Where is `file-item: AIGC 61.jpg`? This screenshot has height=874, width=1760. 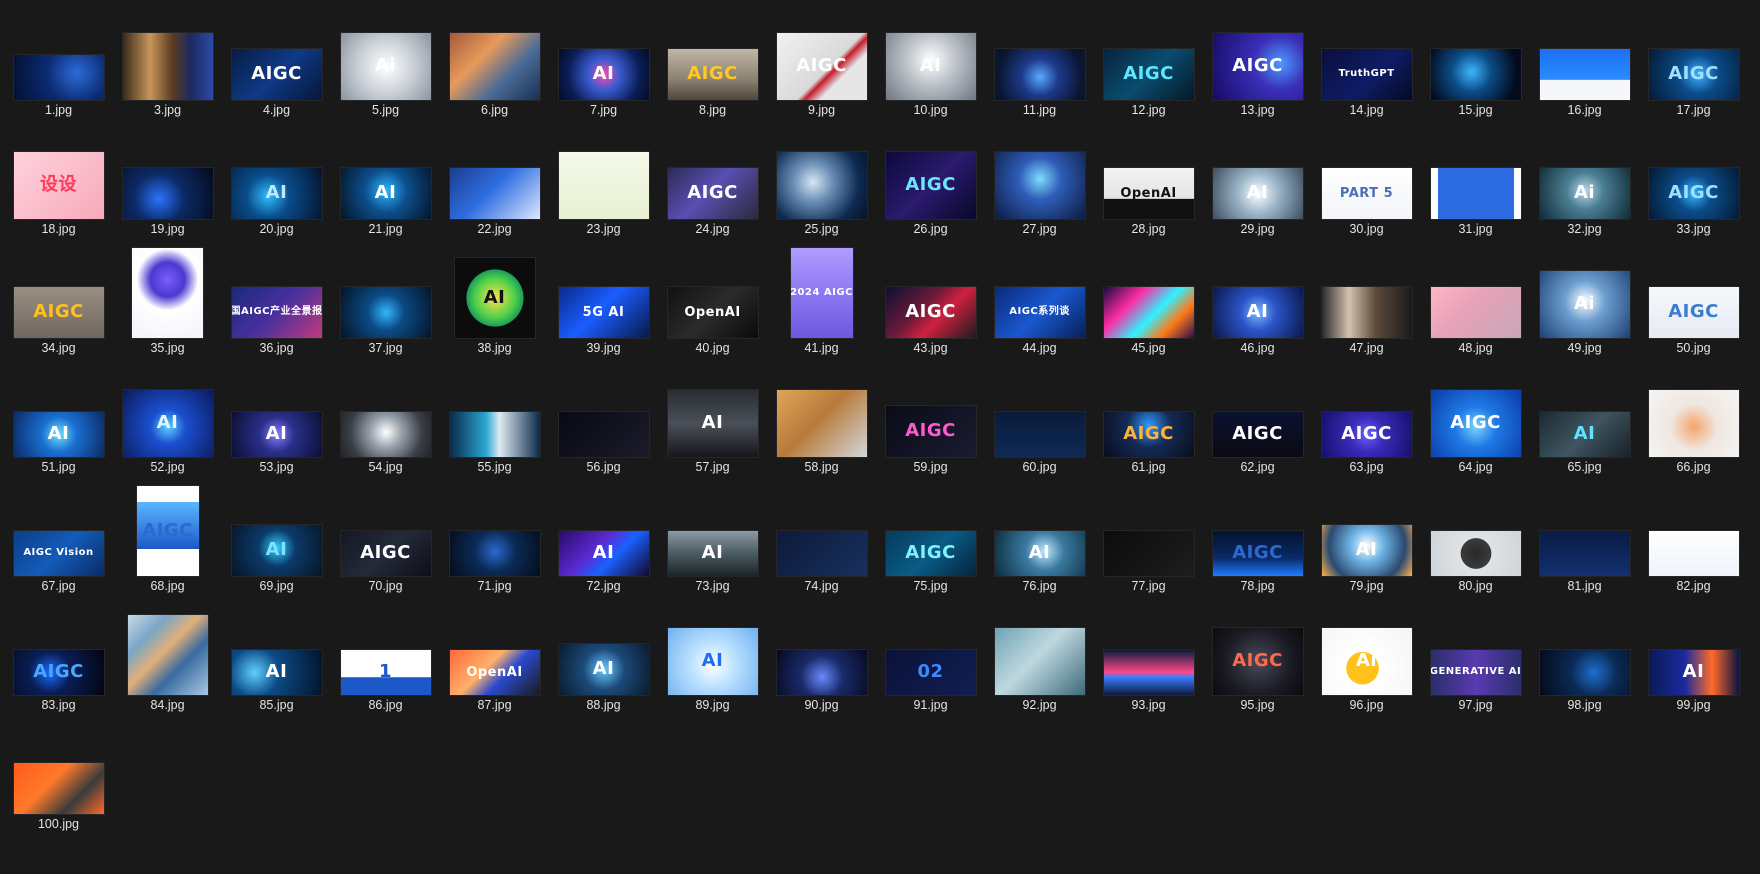
file-item: AIGC 61.jpg is located at coordinates (1148, 416).